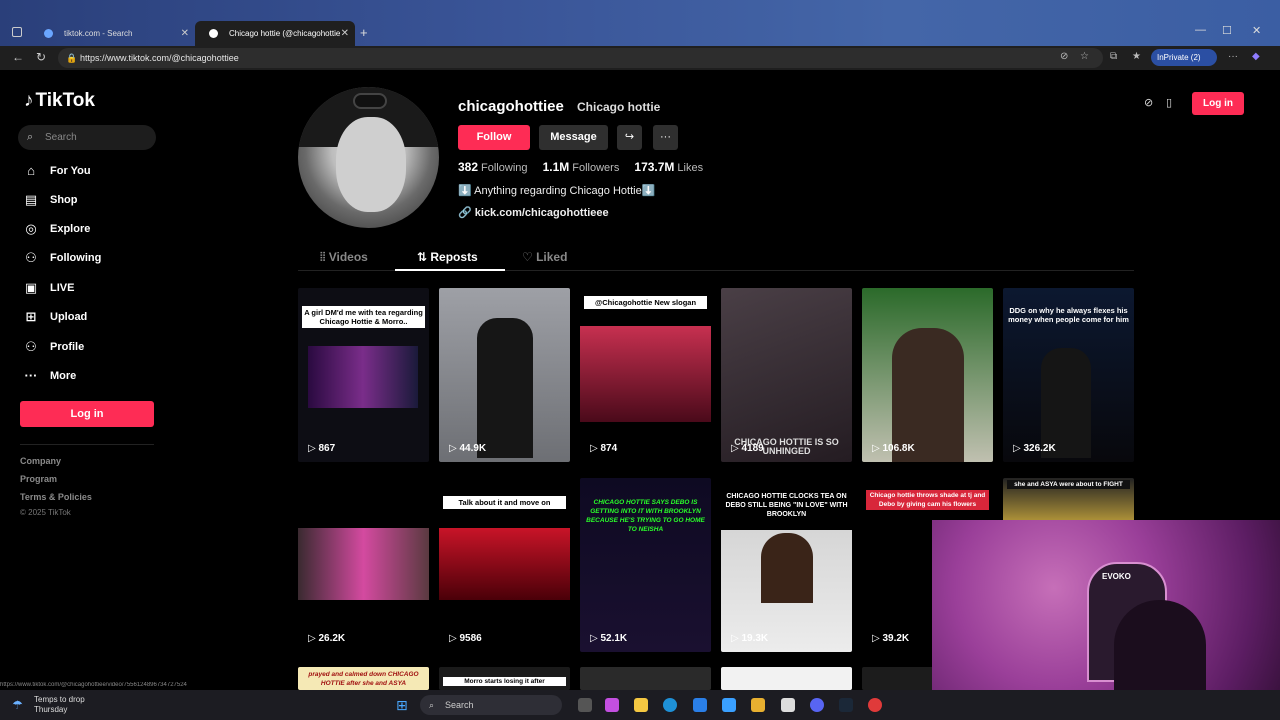  I want to click on minimize-button: —, so click(1200, 30).